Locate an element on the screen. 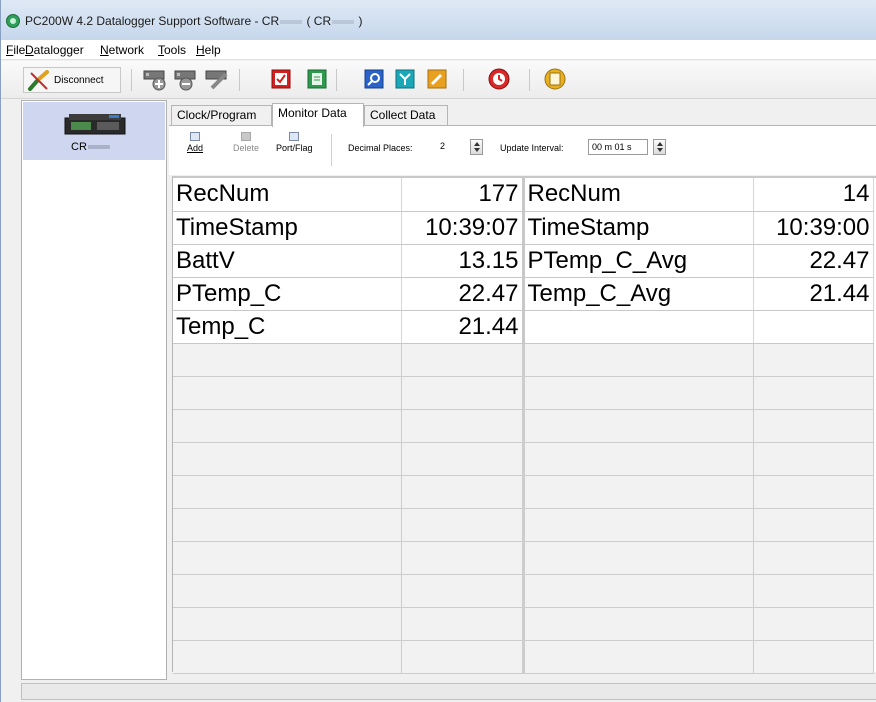  remove-datalogger-icon is located at coordinates (186, 80).